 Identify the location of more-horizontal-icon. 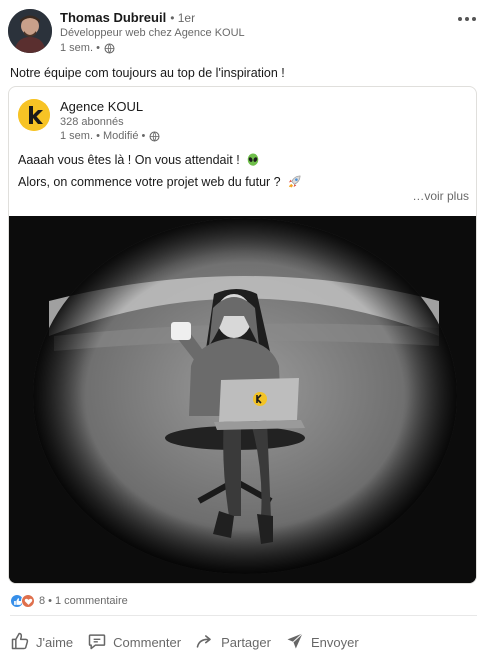
(467, 18).